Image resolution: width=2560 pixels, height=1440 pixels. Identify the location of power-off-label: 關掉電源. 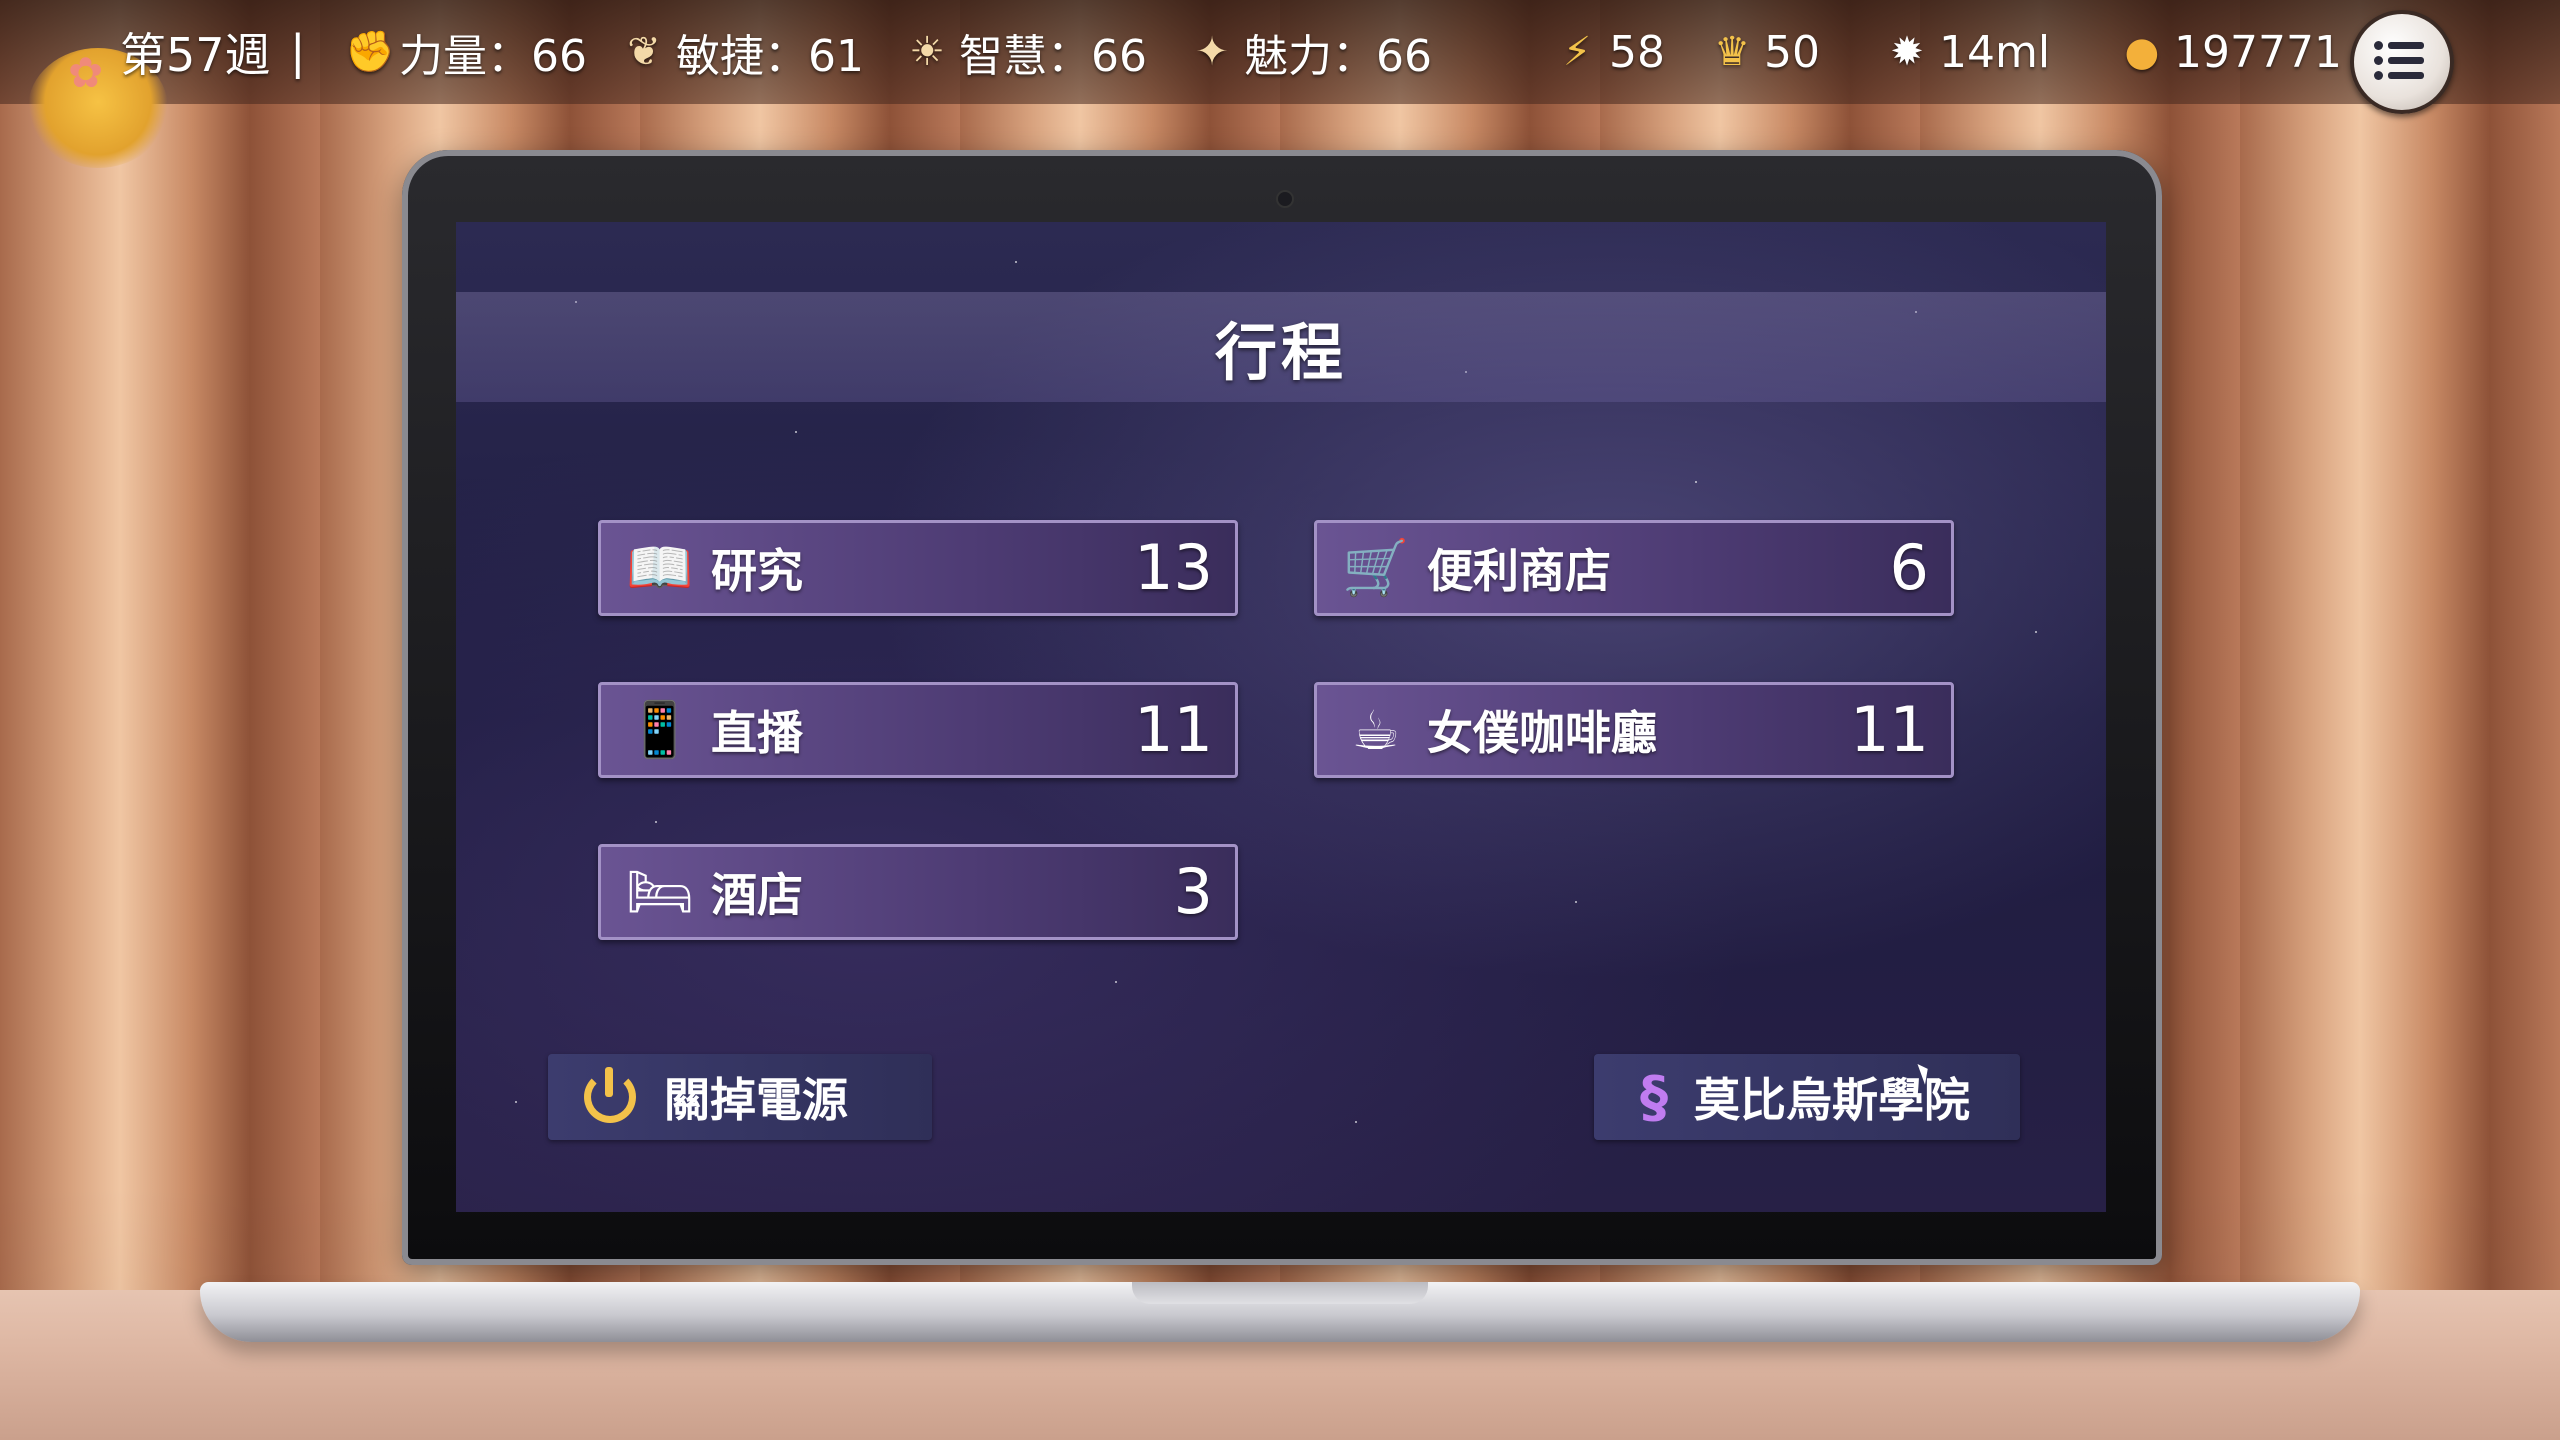
(756, 1100).